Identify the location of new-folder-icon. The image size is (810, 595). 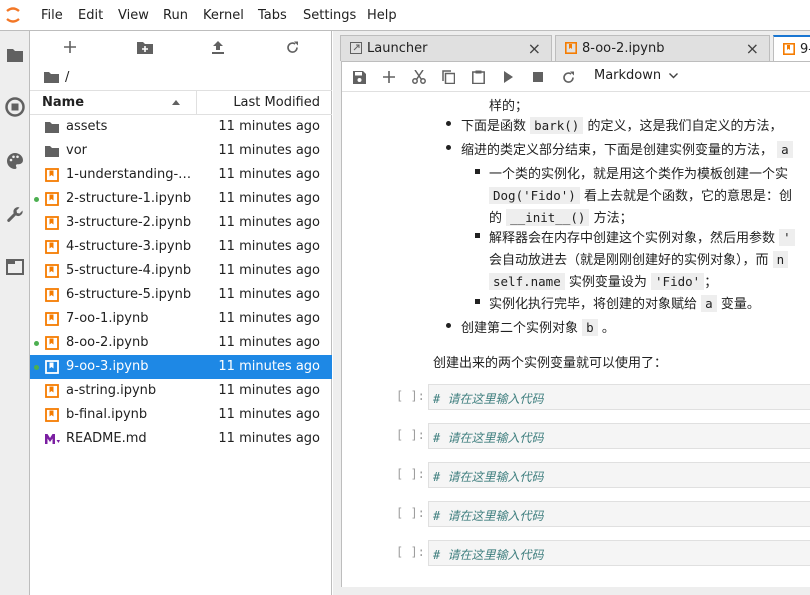
(145, 47).